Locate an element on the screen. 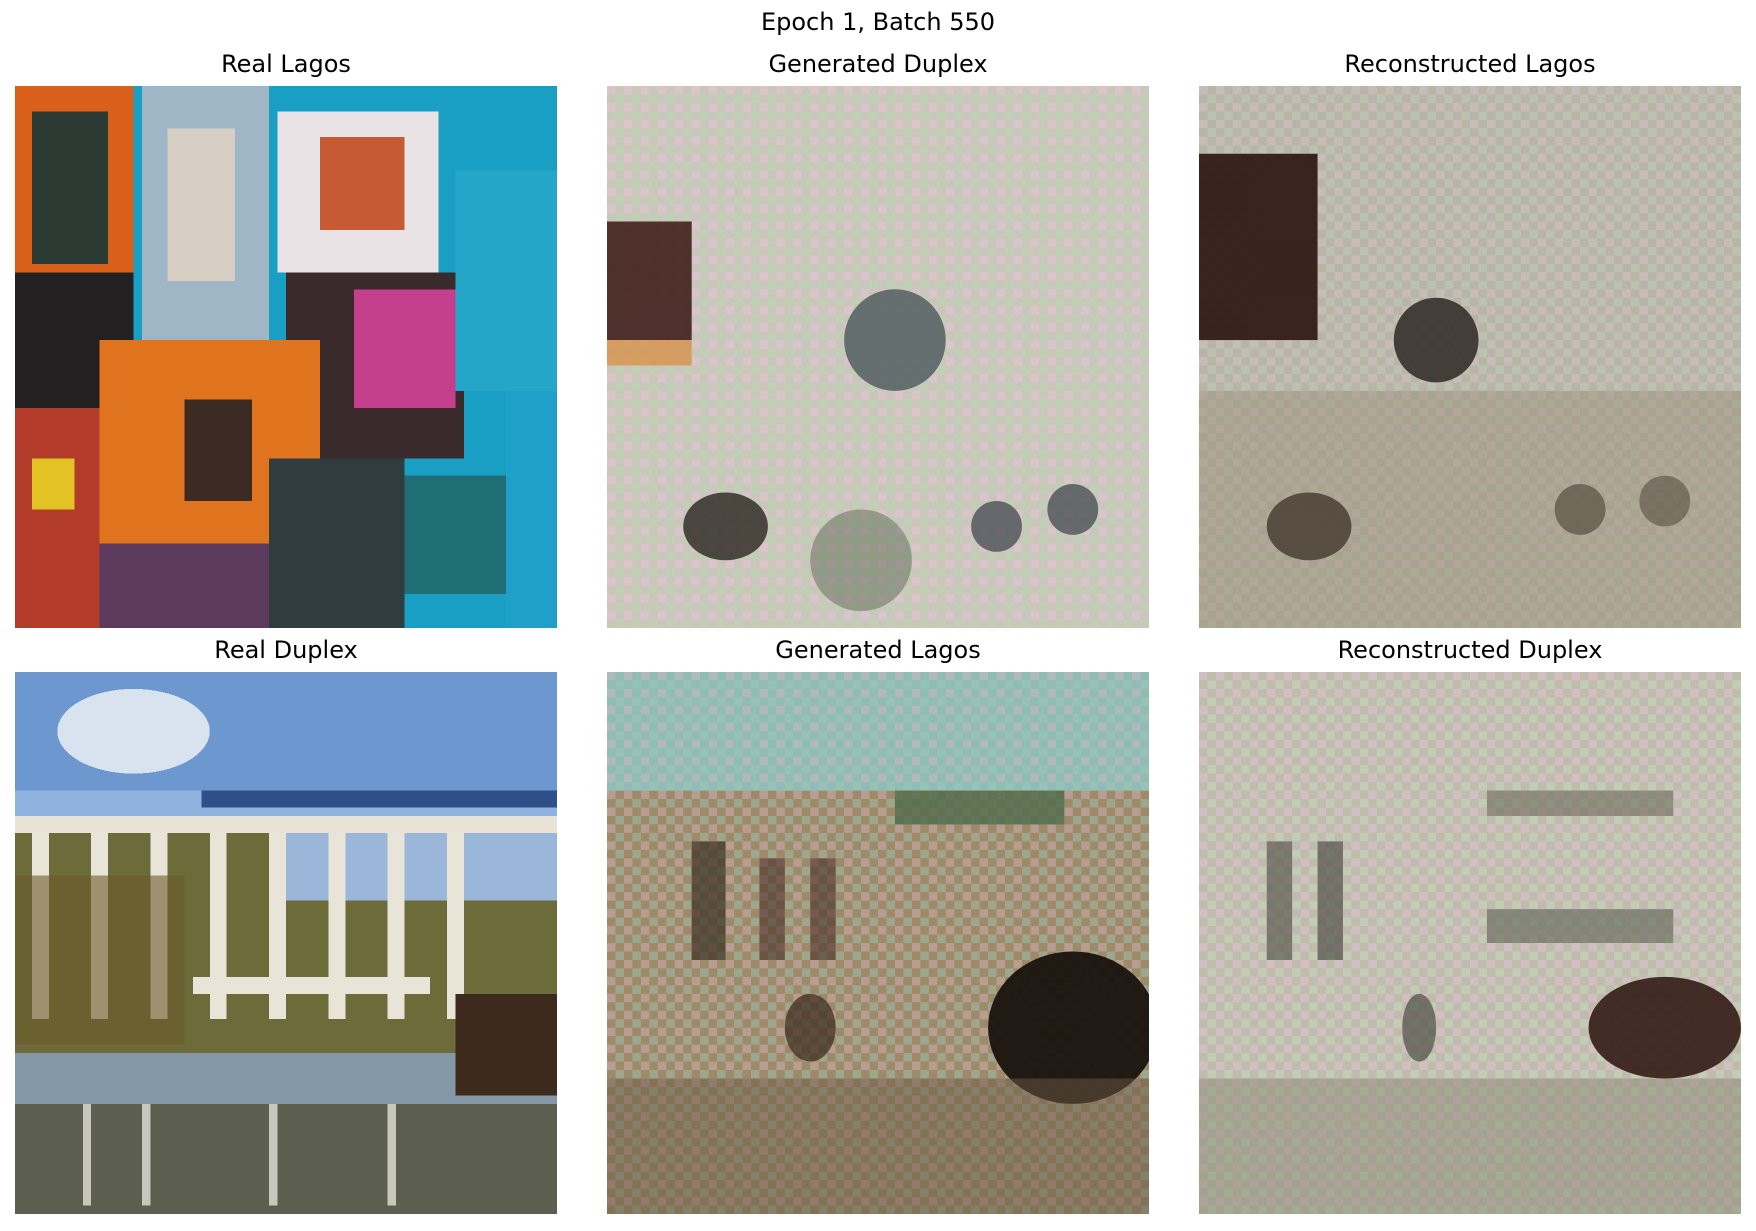 This screenshot has width=1756, height=1231. panel-title: Generated Duplex is located at coordinates (878, 64).